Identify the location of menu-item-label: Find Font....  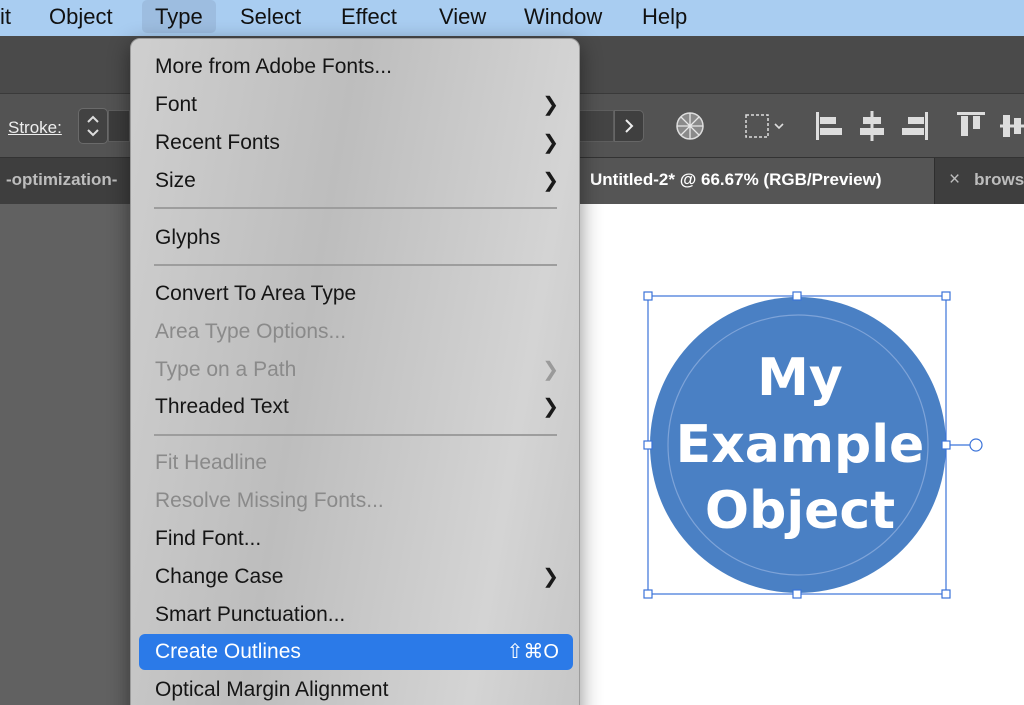
(208, 538).